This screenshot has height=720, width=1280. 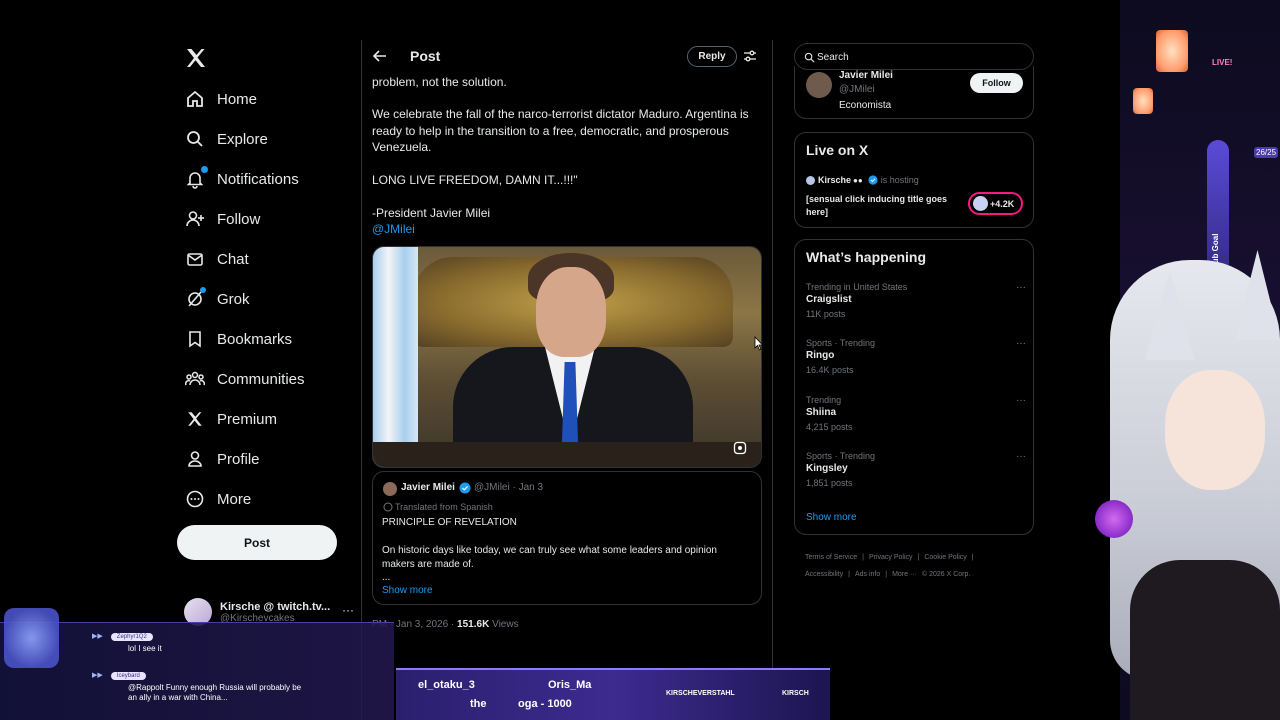 I want to click on nav-communities: Communities, so click(x=244, y=379).